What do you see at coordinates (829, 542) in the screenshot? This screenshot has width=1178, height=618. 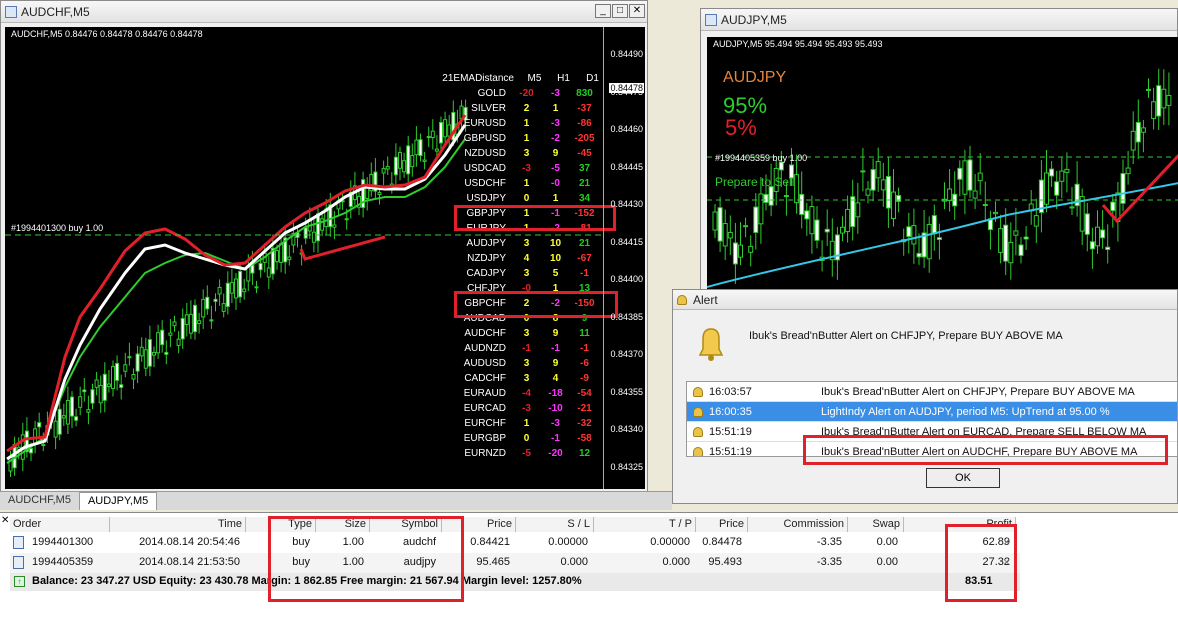 I see `comm-cell: -3.35` at bounding box center [829, 542].